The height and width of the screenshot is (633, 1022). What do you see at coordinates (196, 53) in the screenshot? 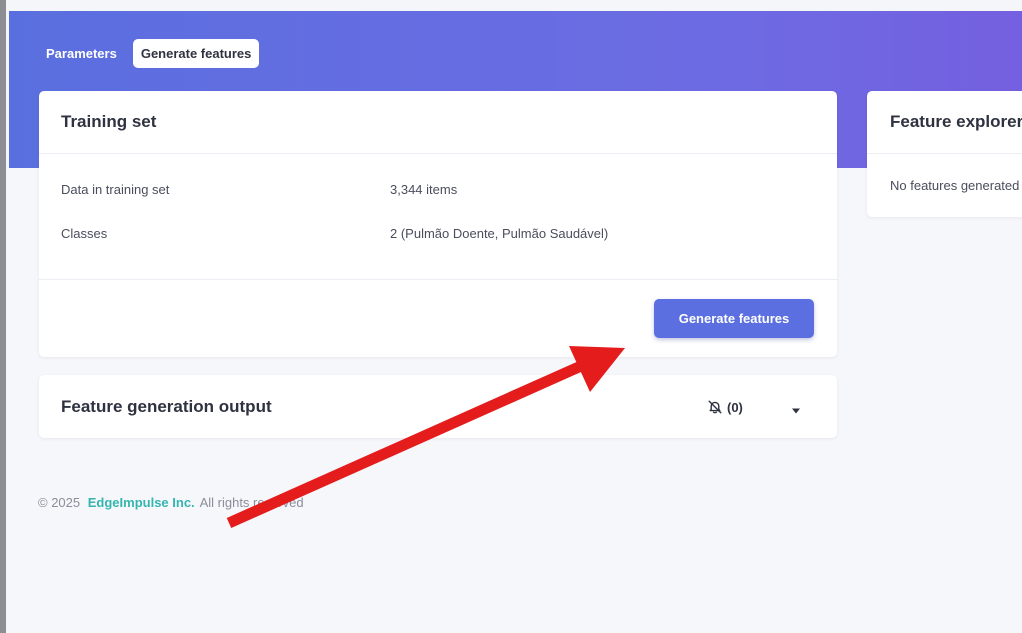
I see `tab-generate-features: Generate features` at bounding box center [196, 53].